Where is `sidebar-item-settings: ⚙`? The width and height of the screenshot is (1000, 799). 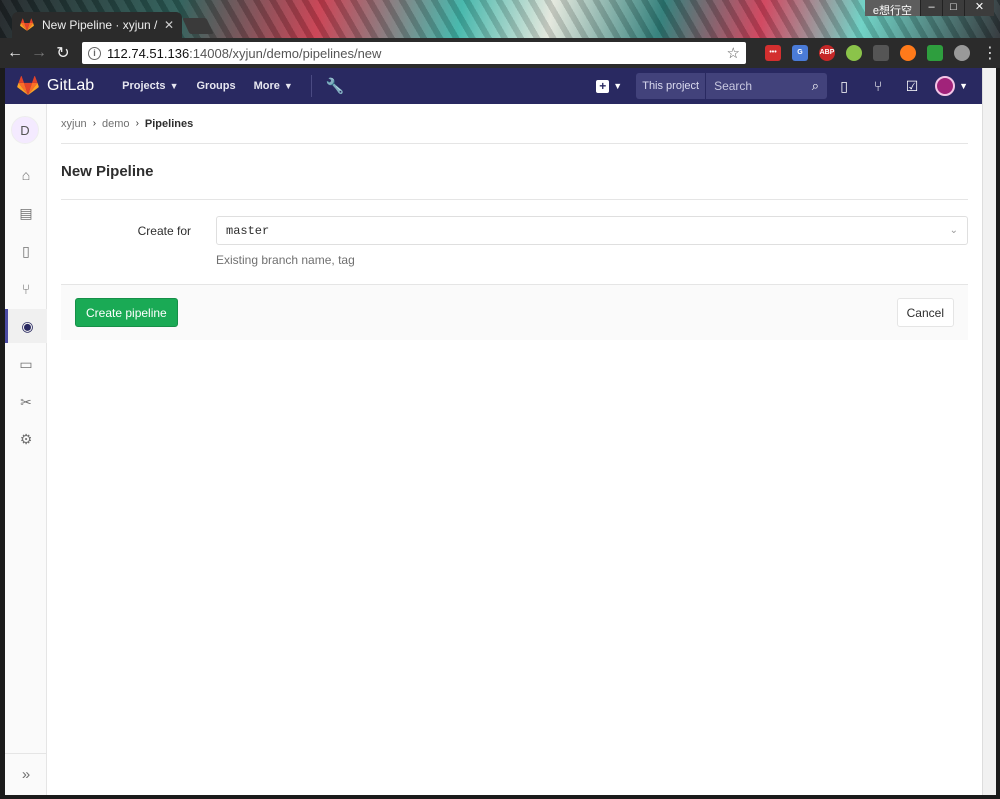
sidebar-item-settings: ⚙ is located at coordinates (26, 439).